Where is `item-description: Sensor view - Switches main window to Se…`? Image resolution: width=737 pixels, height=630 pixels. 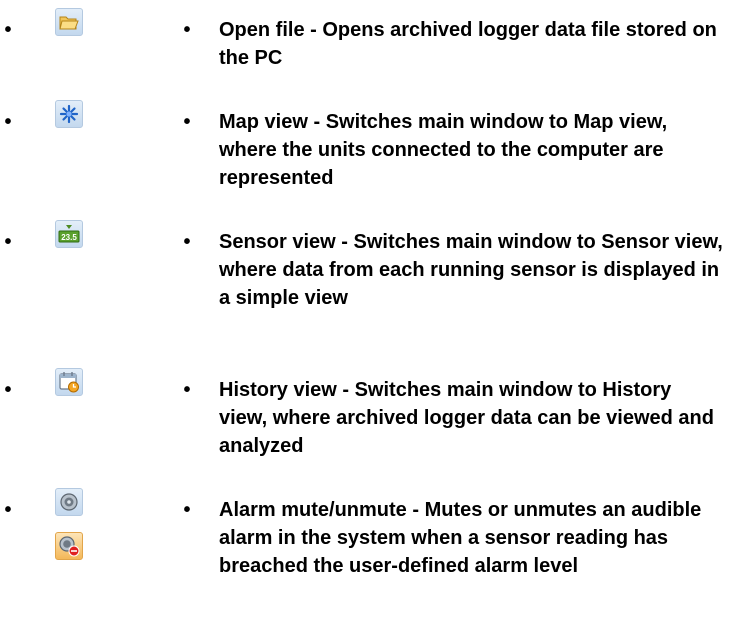
item-description: Sensor view - Switches main window to Se… is located at coordinates (471, 270).